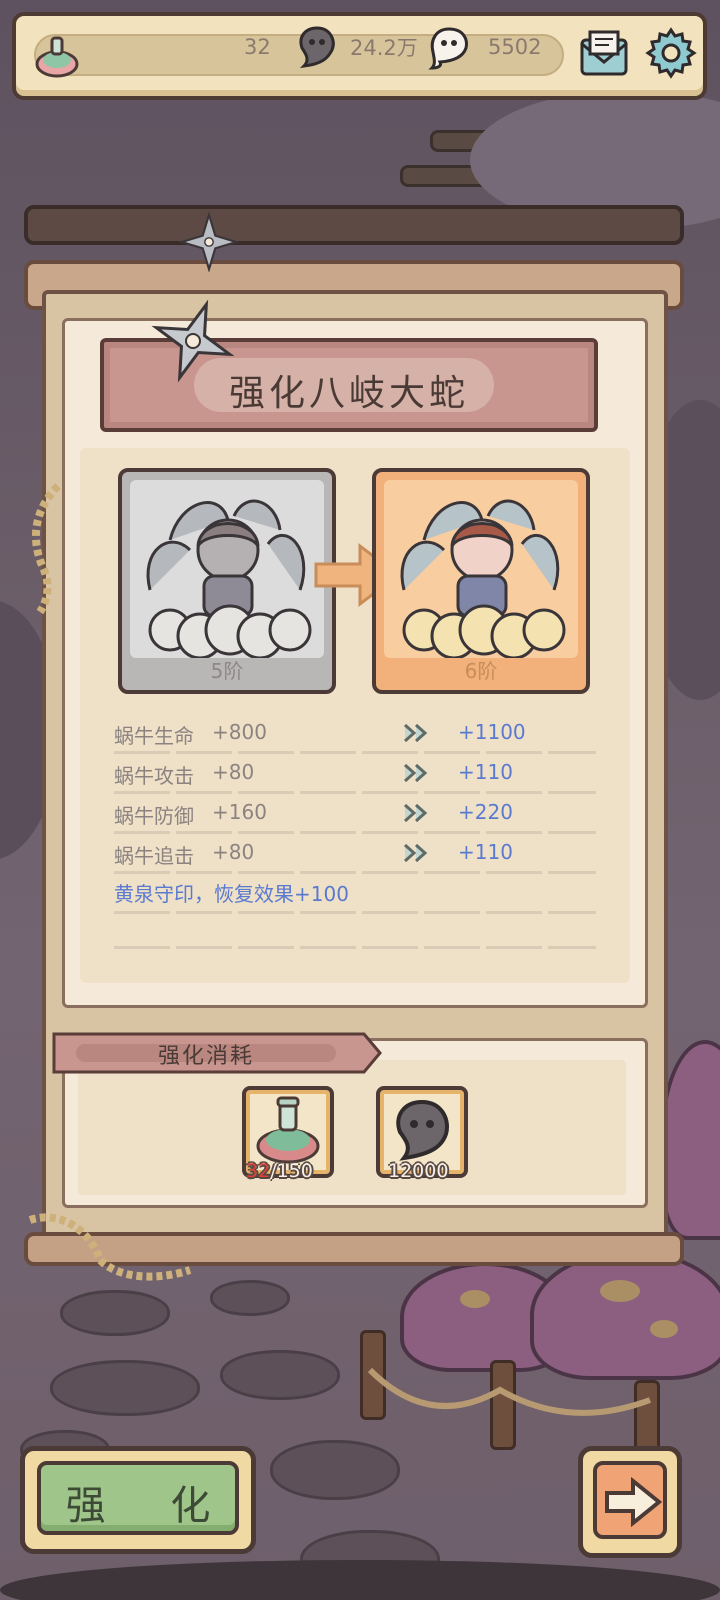 The image size is (720, 1600). I want to click on hero-card-current: 5阶, so click(227, 581).